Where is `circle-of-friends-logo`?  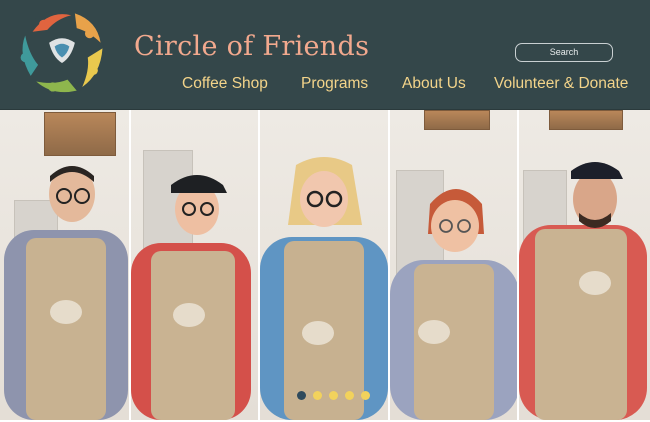 circle-of-friends-logo is located at coordinates (62, 52).